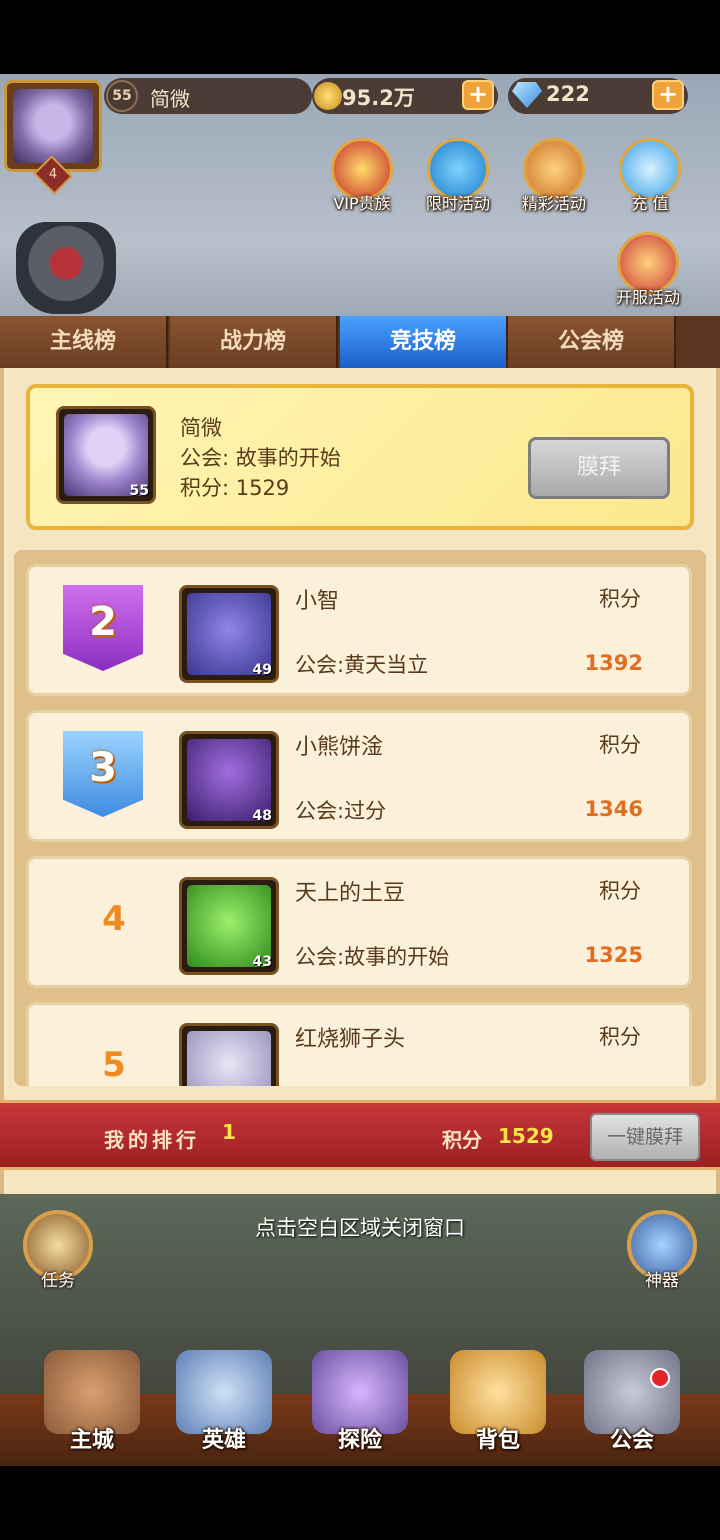  Describe the element at coordinates (359, 922) in the screenshot. I see `list-item: 4 43 天上的土豆 公会:故事的开始 积分 1325` at that location.